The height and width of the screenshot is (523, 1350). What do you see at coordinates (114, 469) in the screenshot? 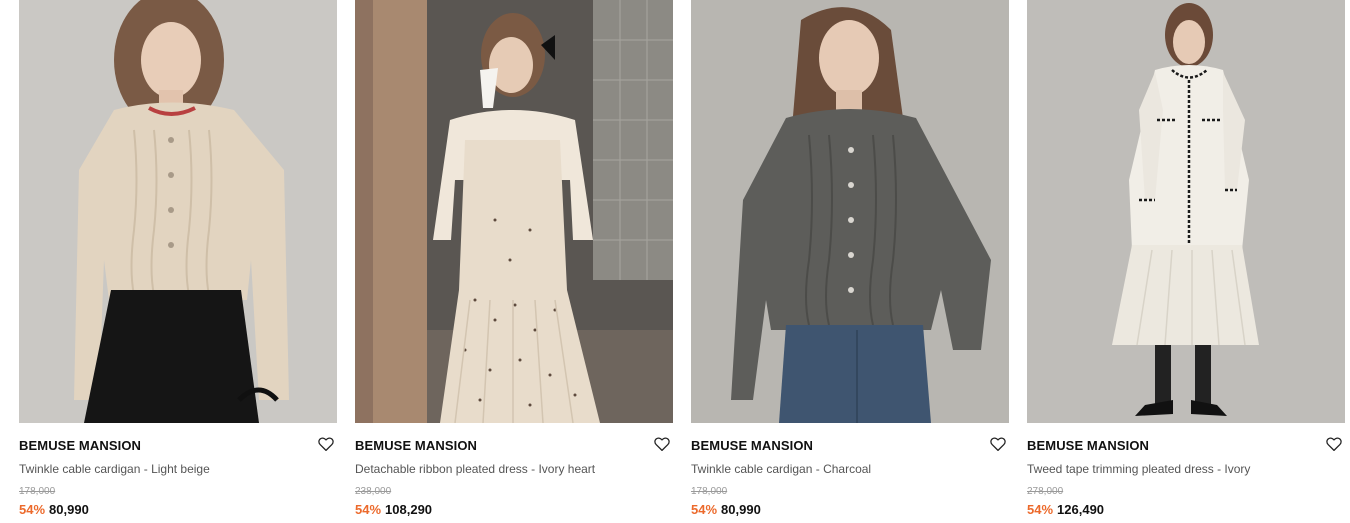
I see `product-name: Twinkle cable cardigan - Light beige` at bounding box center [114, 469].